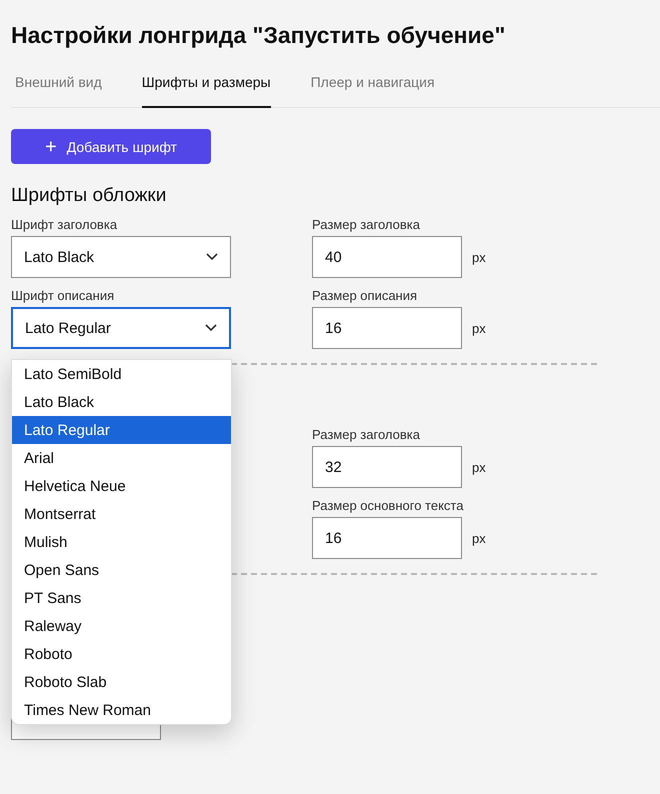 The image size is (660, 794). Describe the element at coordinates (64, 225) in the screenshot. I see `field-label: Шрифт заголовка` at that location.